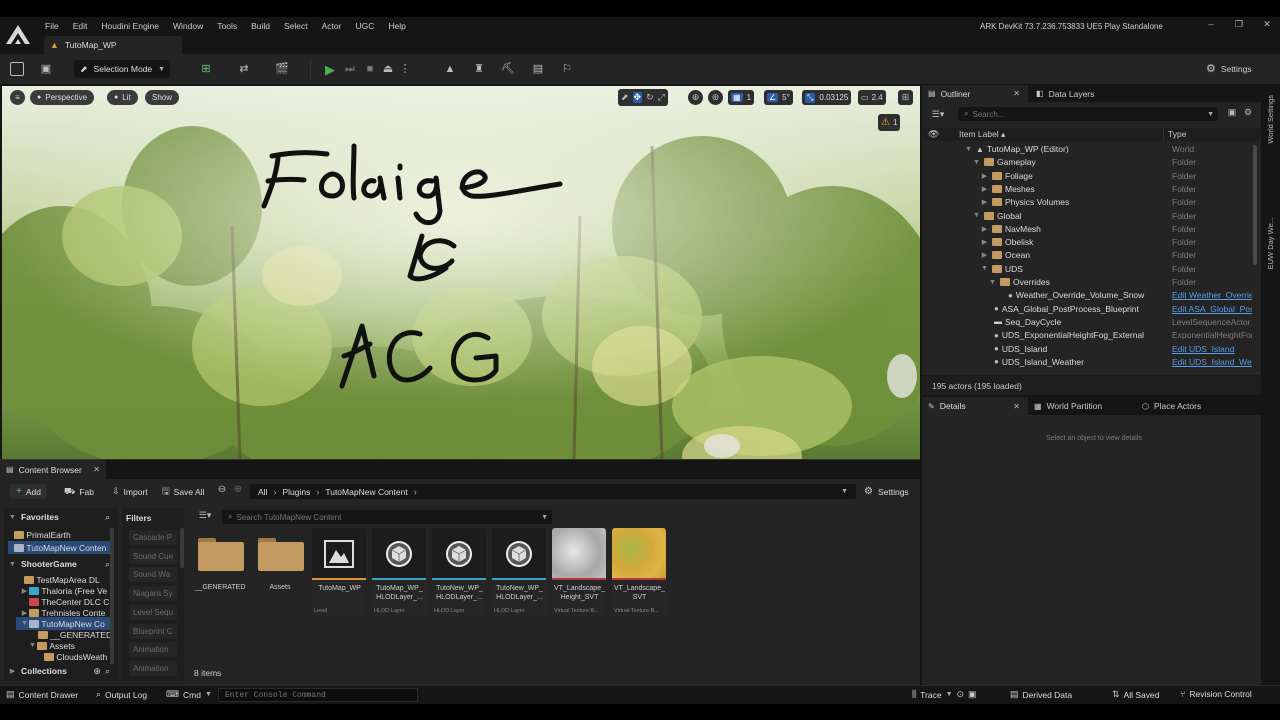 This screenshot has height=720, width=1280. Describe the element at coordinates (905, 97) in the screenshot. I see `maximize-viewport-icon: ⊞` at that location.